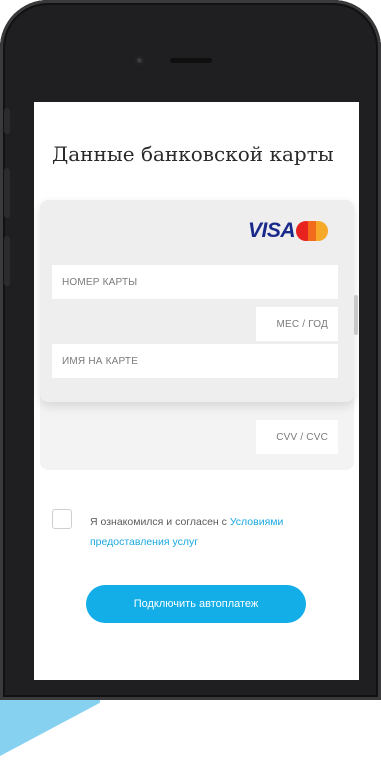  I want to click on cvv-input, so click(297, 437).